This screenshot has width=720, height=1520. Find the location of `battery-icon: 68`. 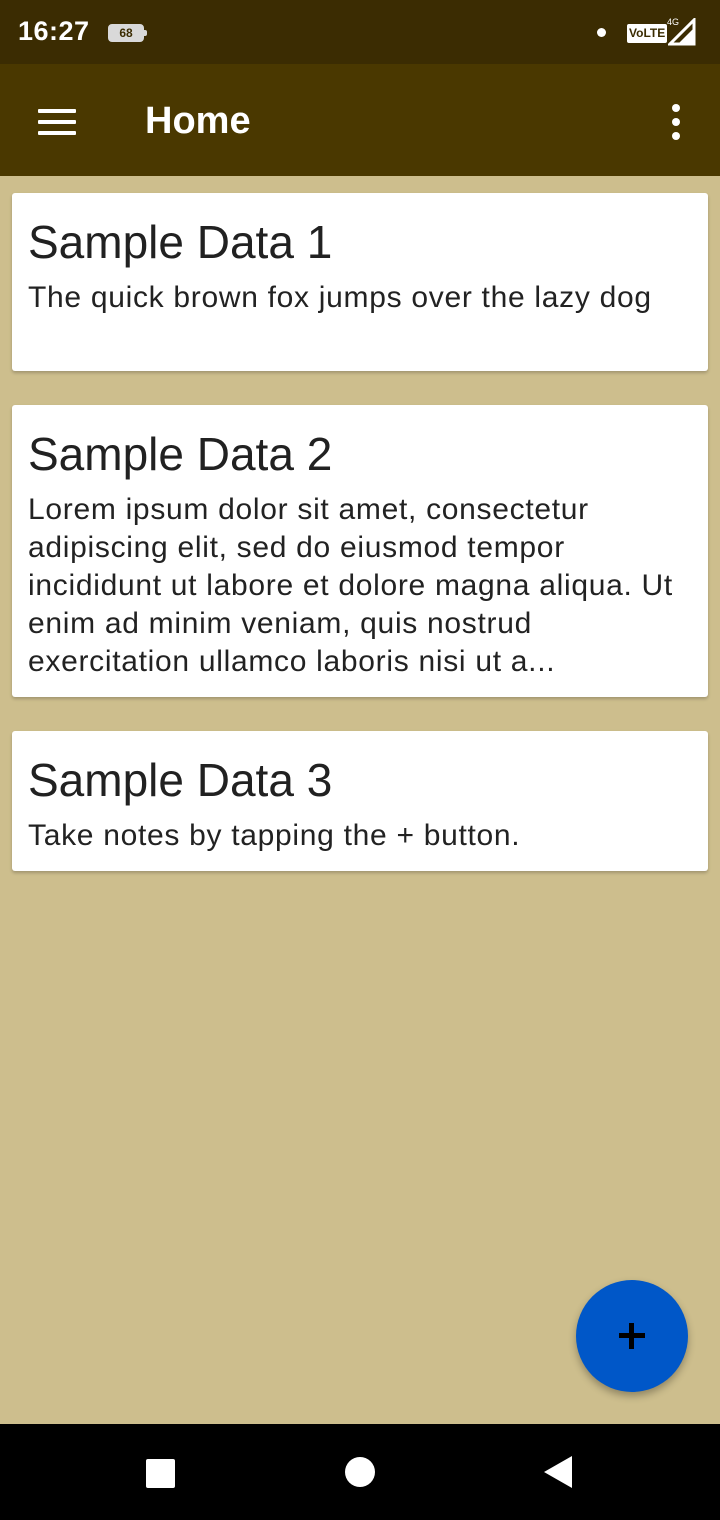

battery-icon: 68 is located at coordinates (128, 33).